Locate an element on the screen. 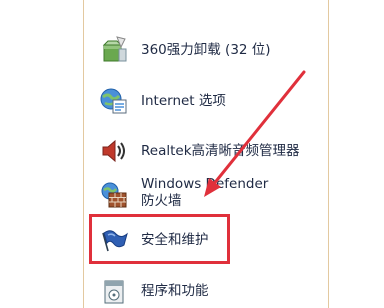 This screenshot has width=384, height=308. list-item-internet-options: Internet 选项 is located at coordinates (212, 101).